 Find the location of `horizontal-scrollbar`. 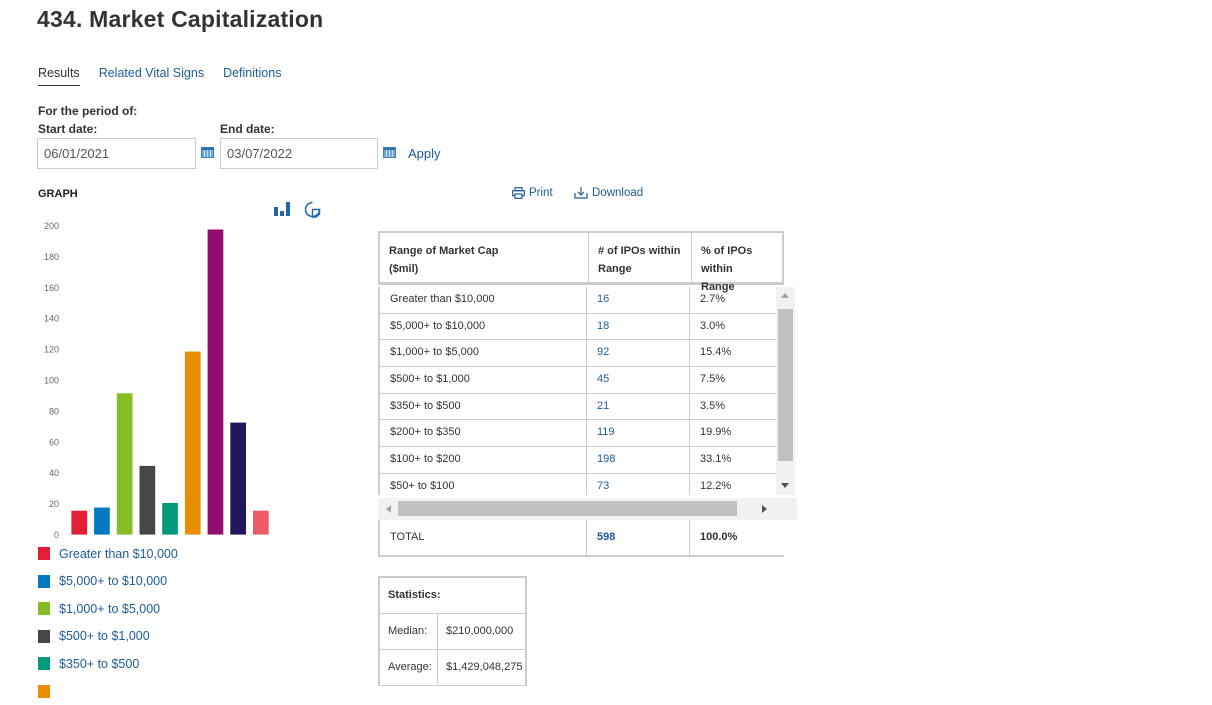

horizontal-scrollbar is located at coordinates (587, 509).